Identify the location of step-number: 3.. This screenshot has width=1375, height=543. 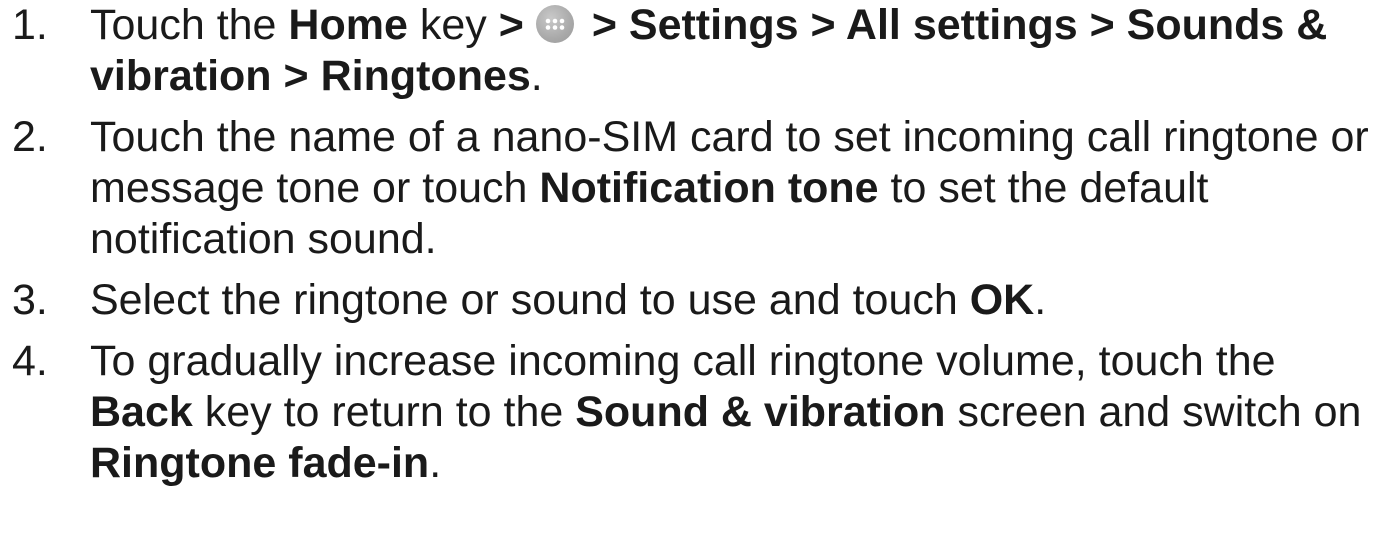
(30, 300).